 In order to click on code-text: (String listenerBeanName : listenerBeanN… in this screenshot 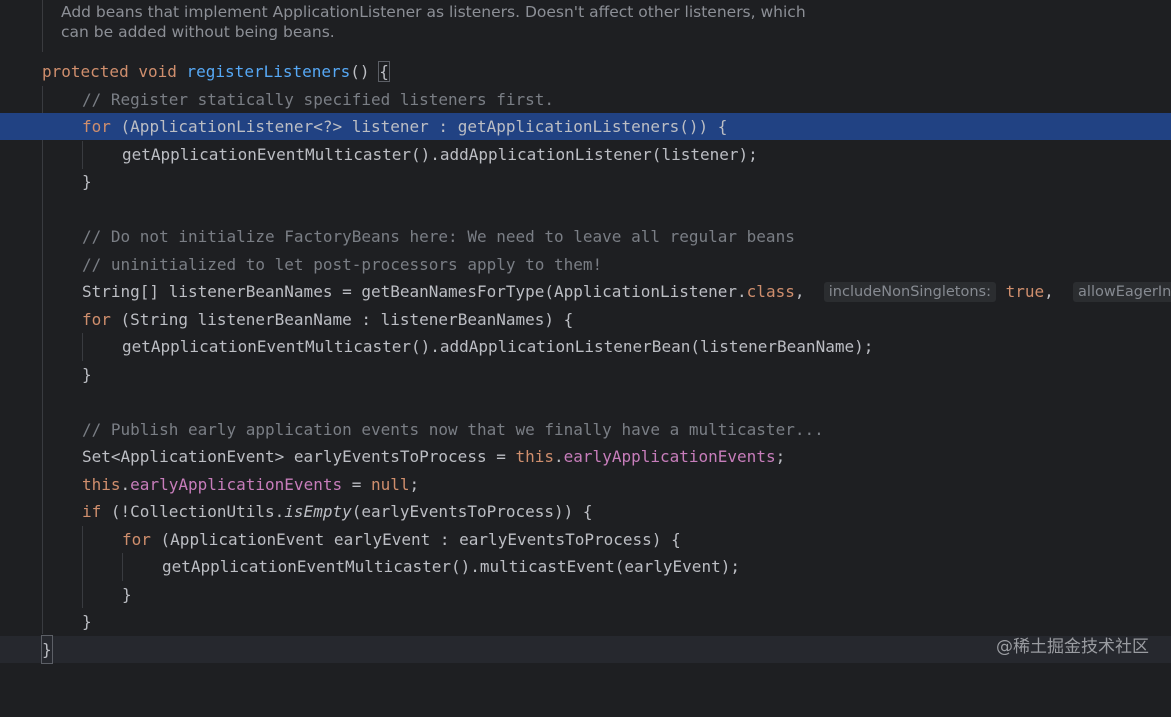, I will do `click(342, 319)`.